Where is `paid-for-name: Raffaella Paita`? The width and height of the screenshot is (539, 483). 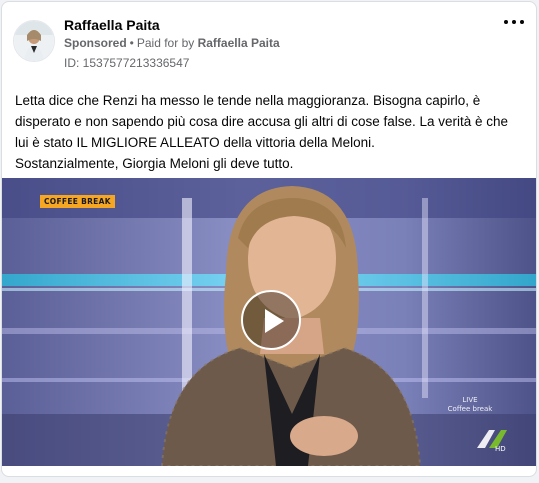 paid-for-name: Raffaella Paita is located at coordinates (239, 43).